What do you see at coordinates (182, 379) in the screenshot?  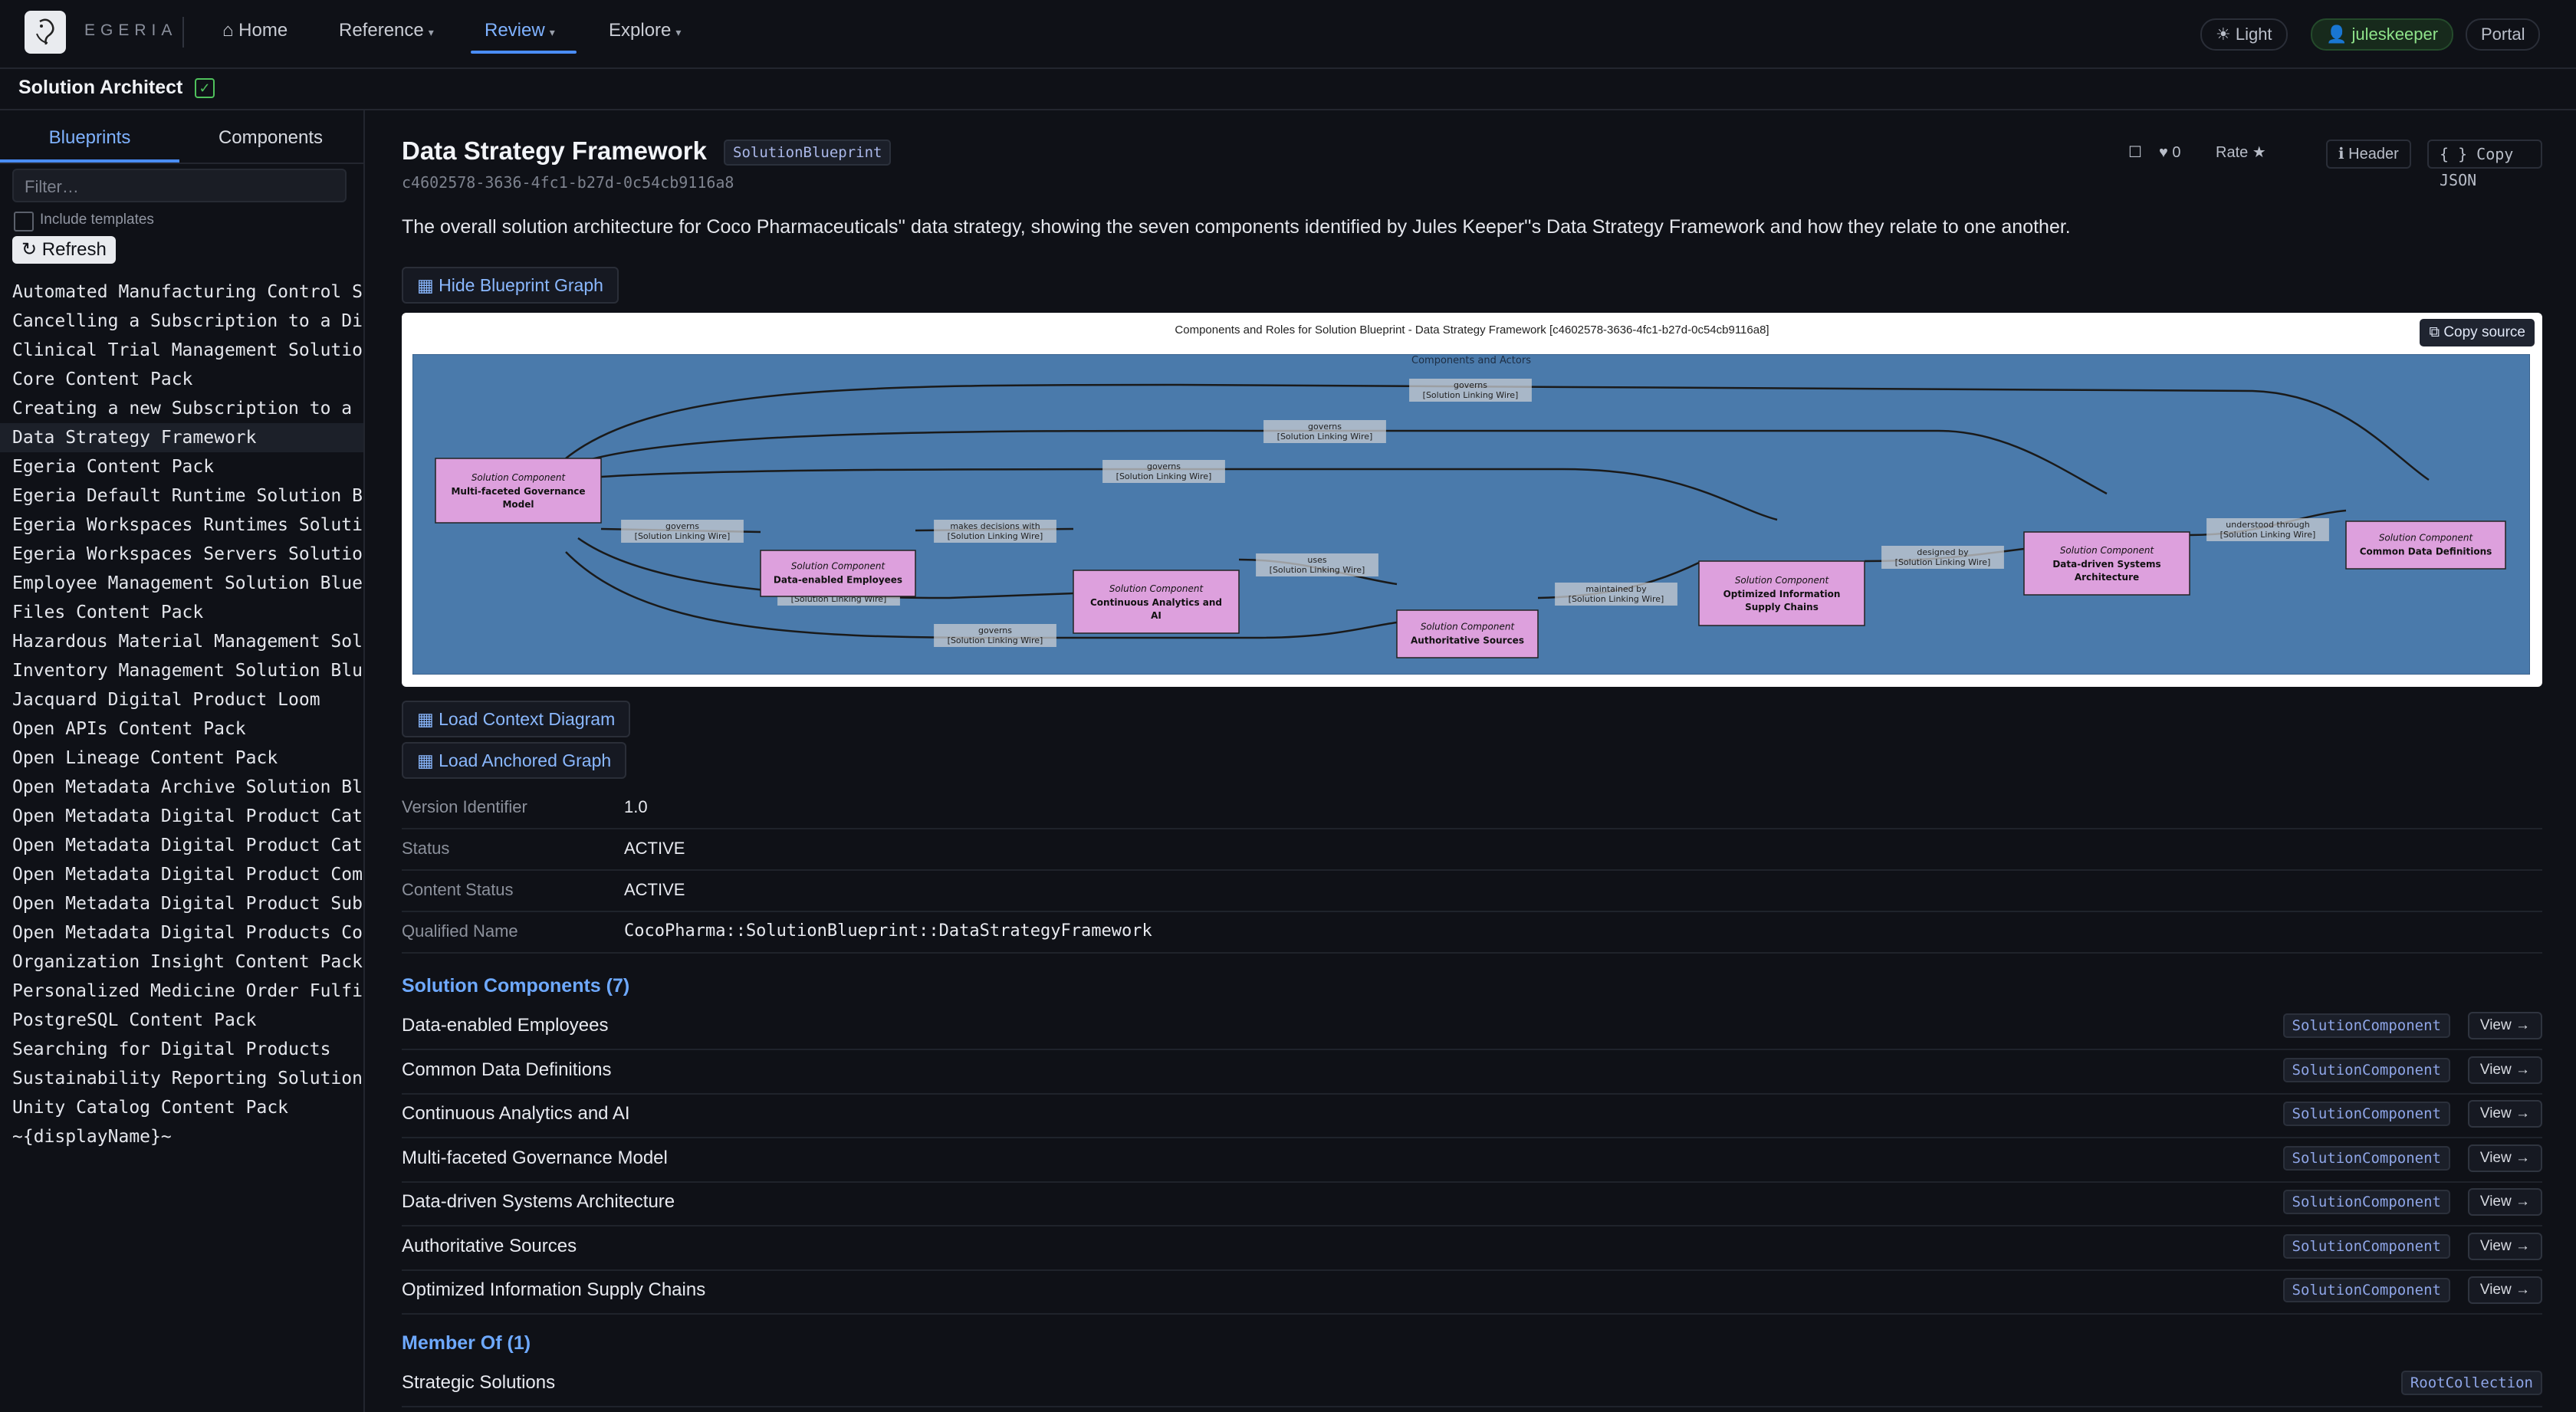 I see `blueprint-list-item: Core Content Pack` at bounding box center [182, 379].